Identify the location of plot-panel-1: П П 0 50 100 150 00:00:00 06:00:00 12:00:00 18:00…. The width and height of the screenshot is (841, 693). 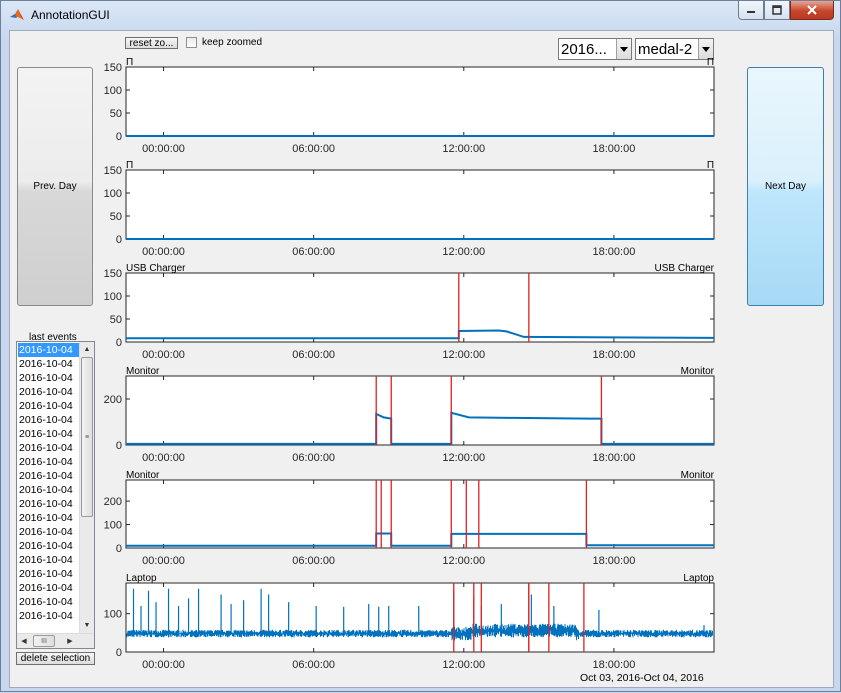
(409, 106).